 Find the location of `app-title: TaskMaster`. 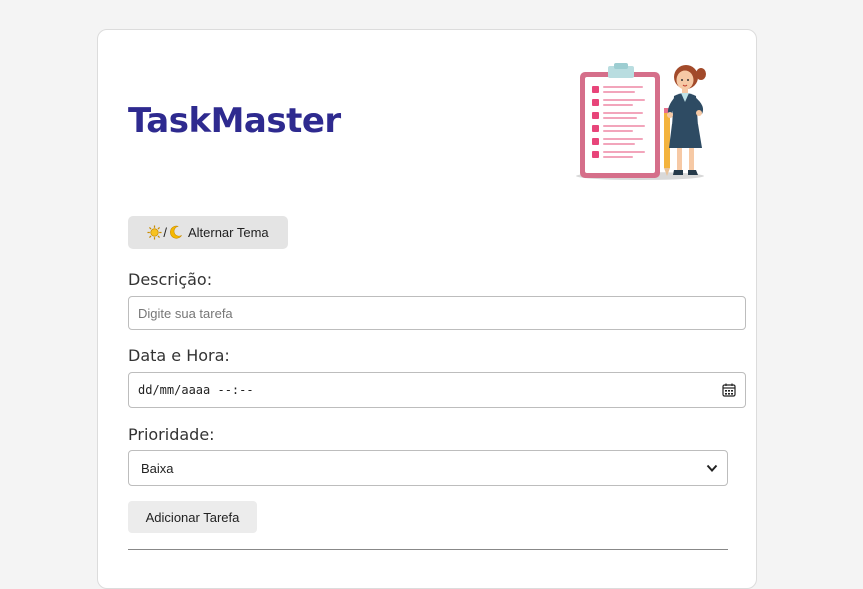

app-title: TaskMaster is located at coordinates (234, 121).